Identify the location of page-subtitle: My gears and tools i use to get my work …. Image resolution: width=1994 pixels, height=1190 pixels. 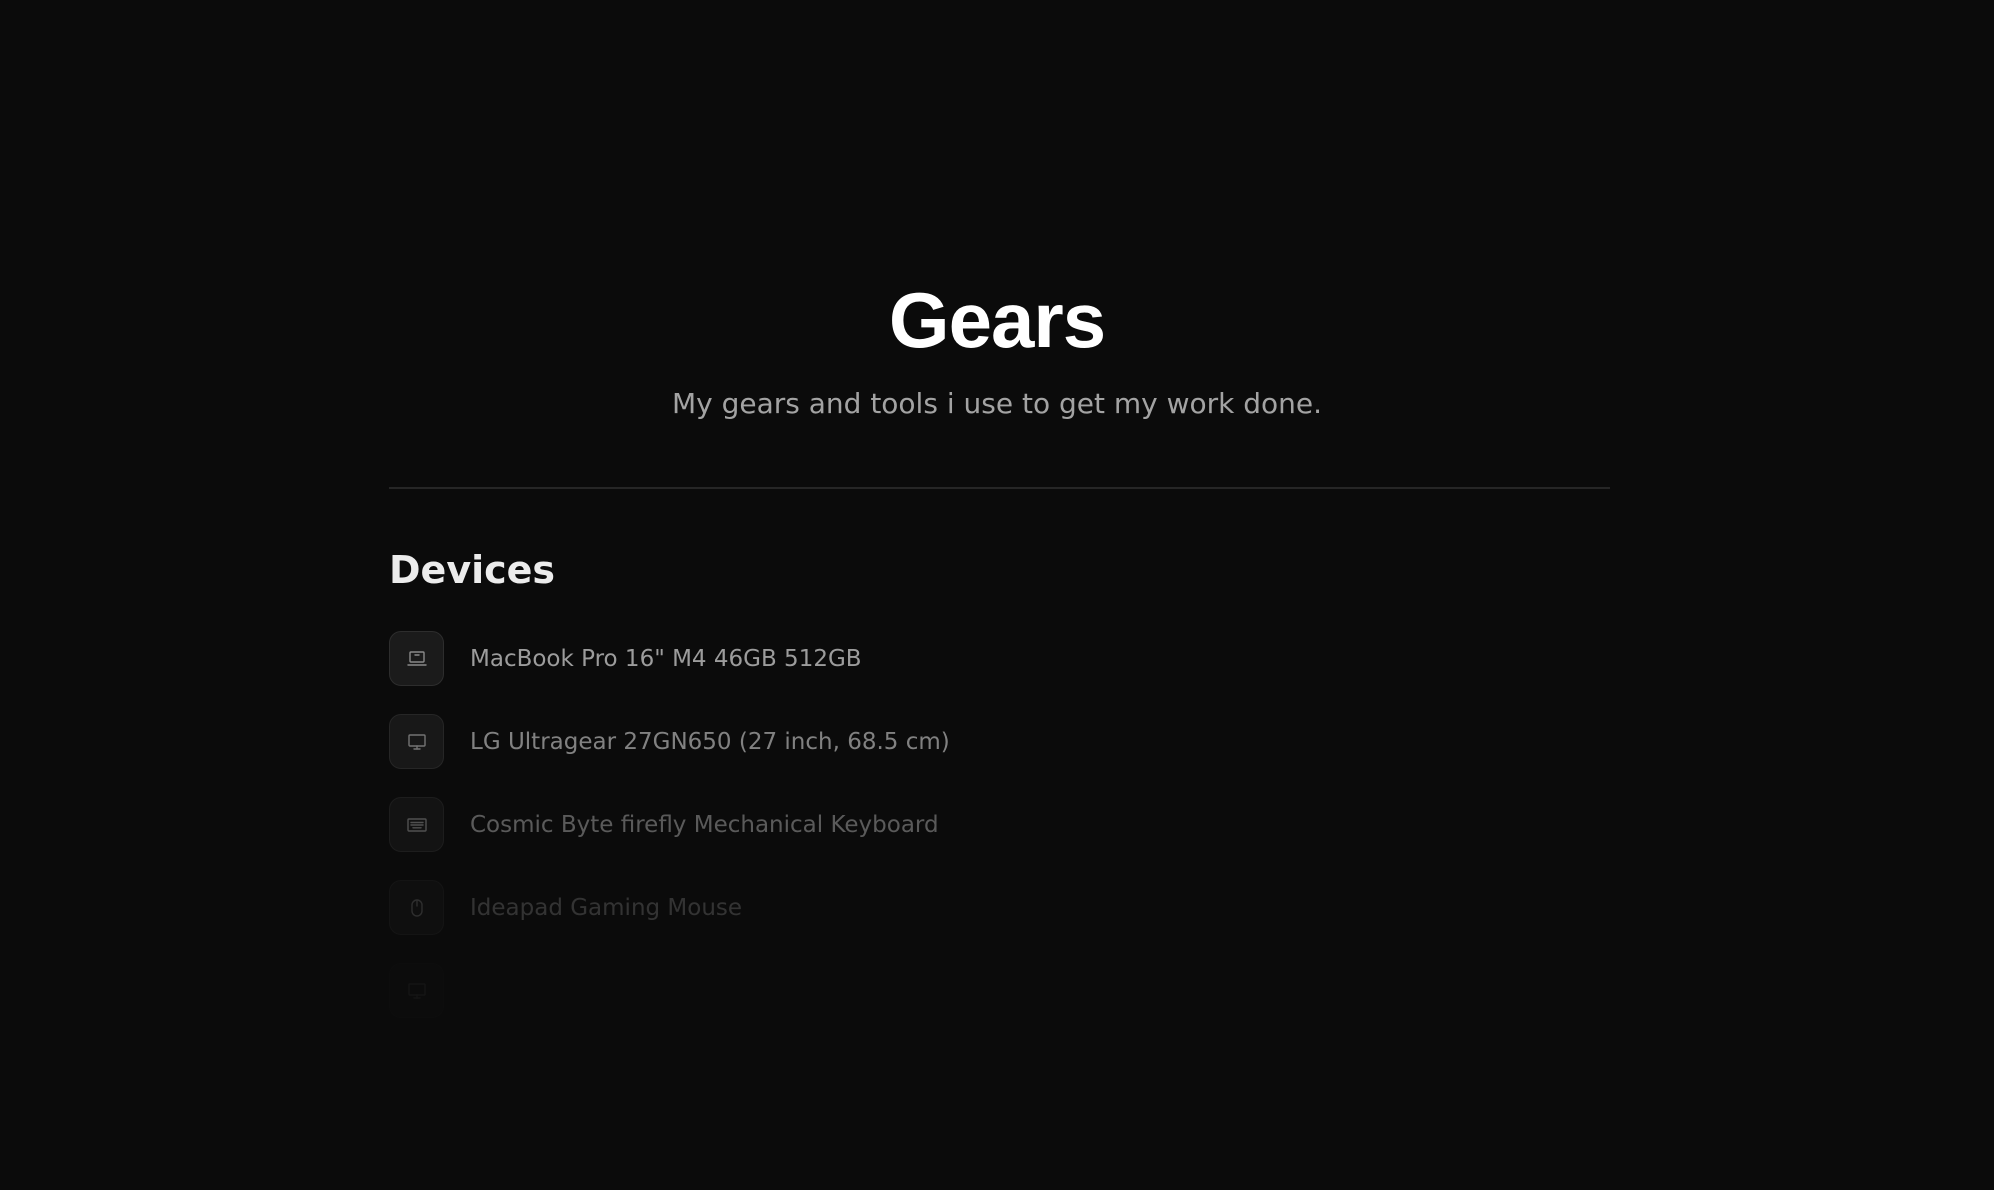
(997, 403).